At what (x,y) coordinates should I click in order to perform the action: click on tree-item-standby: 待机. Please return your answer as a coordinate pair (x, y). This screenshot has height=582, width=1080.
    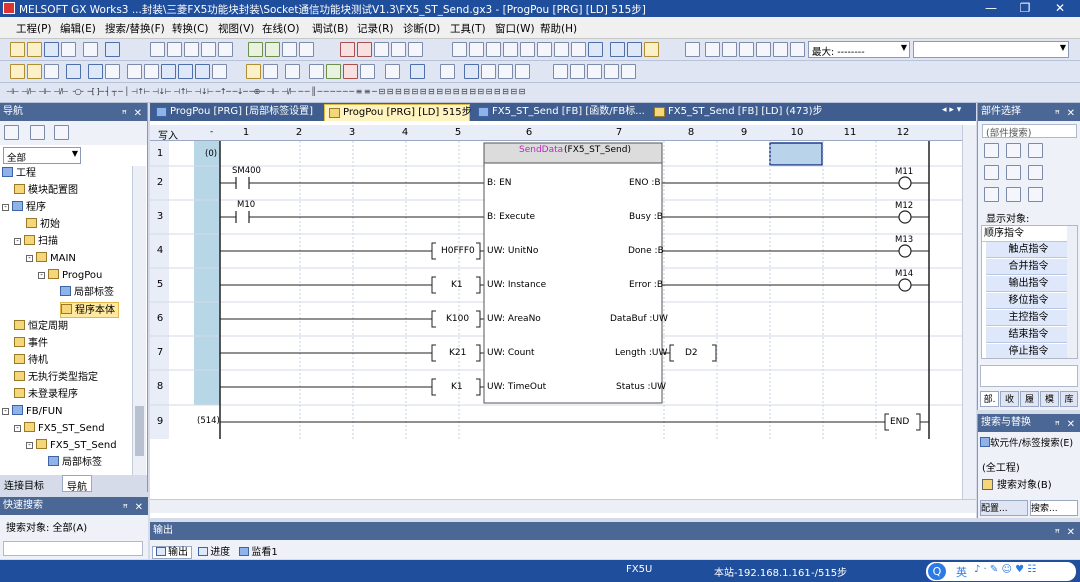
    Looking at the image, I should click on (31, 361).